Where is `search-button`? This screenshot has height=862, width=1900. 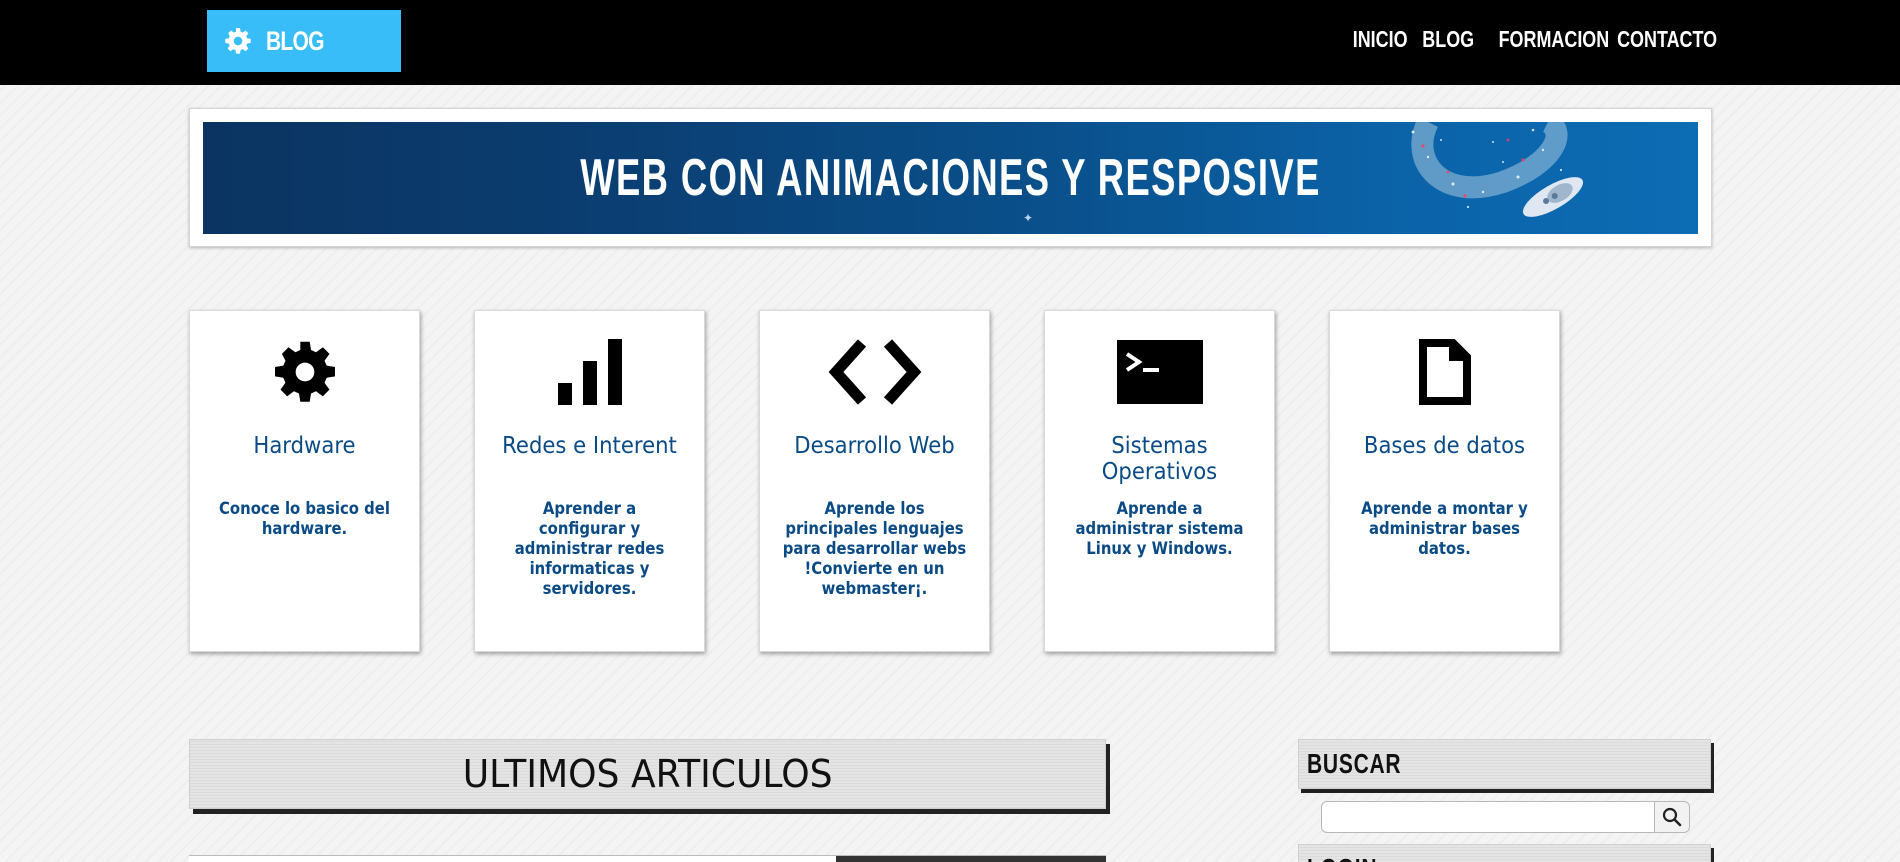 search-button is located at coordinates (1672, 817).